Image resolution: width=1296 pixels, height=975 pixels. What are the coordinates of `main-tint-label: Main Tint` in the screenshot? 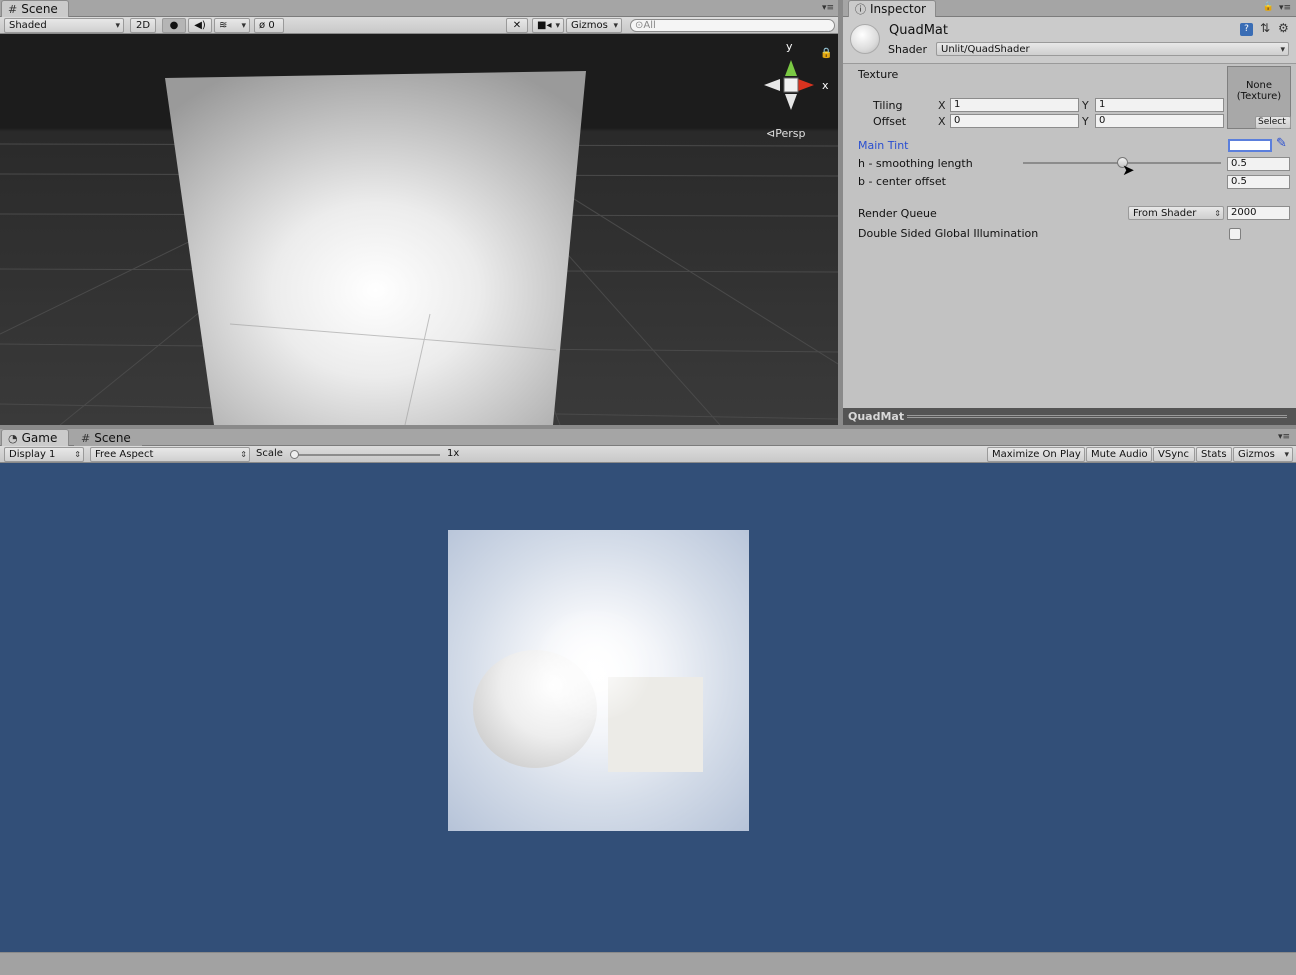 It's located at (883, 145).